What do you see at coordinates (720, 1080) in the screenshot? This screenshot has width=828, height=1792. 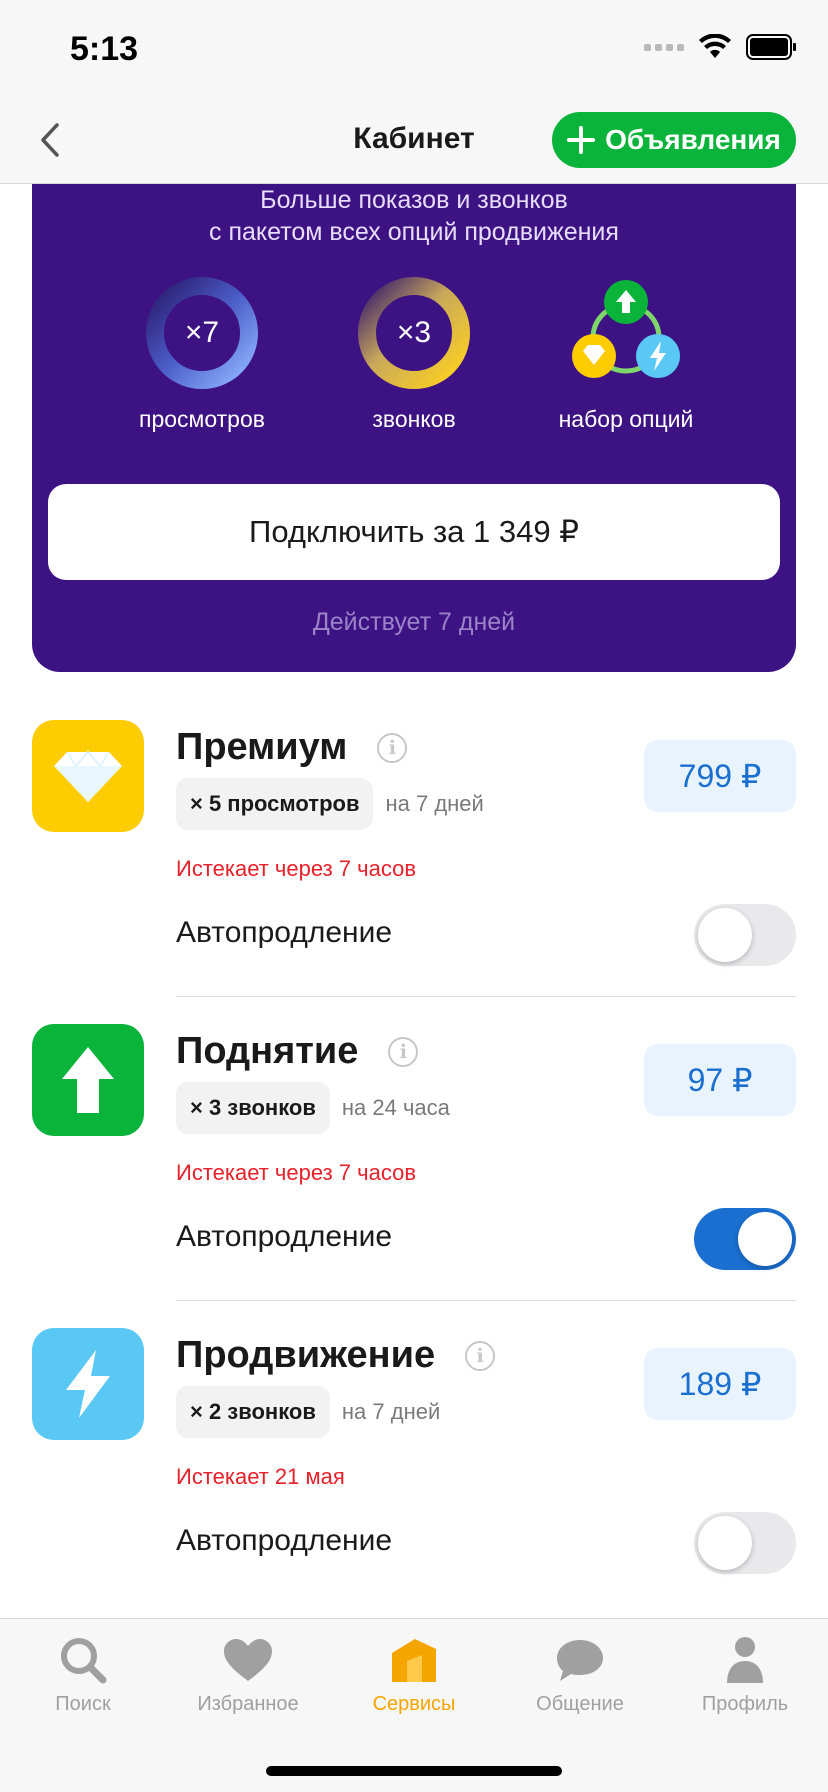 I see `raise-price-button: 97 ₽` at bounding box center [720, 1080].